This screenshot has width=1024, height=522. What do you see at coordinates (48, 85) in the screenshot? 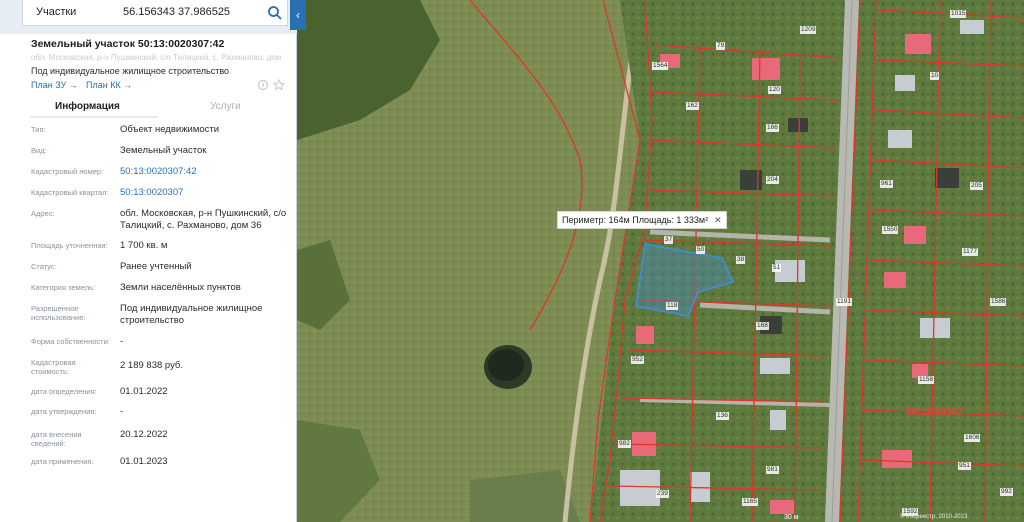
I see `plan-zu-label: План ЗУ` at bounding box center [48, 85].